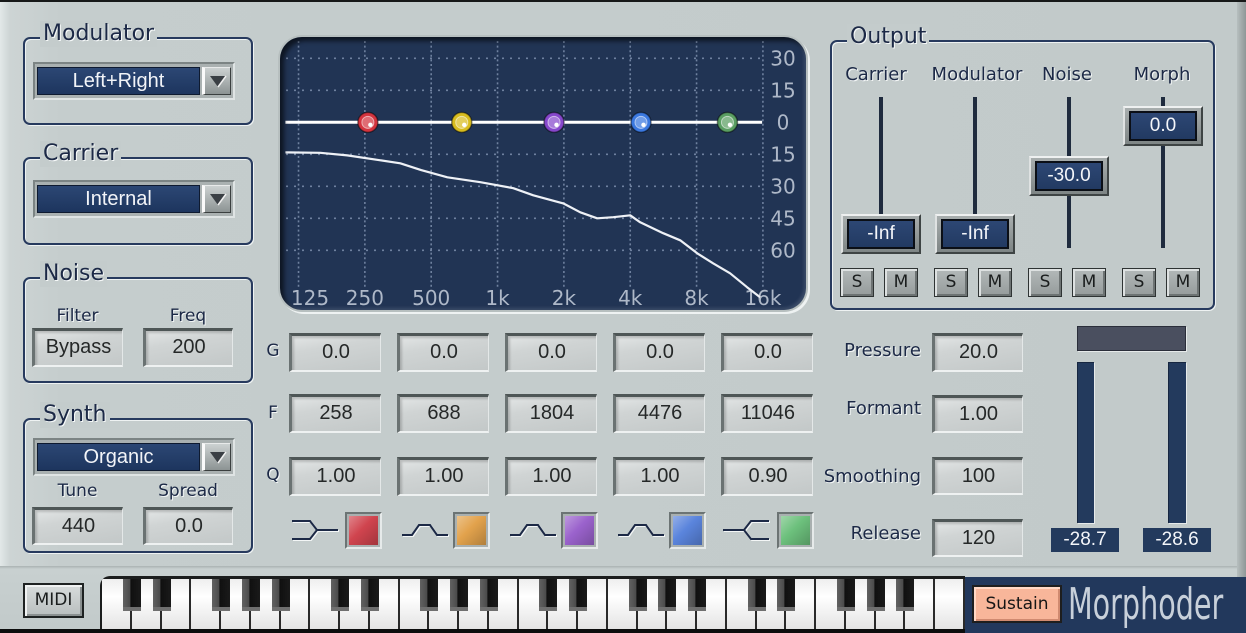 This screenshot has height=633, width=1246. Describe the element at coordinates (335, 476) in the screenshot. I see `band-1-q-field: 1.00` at that location.